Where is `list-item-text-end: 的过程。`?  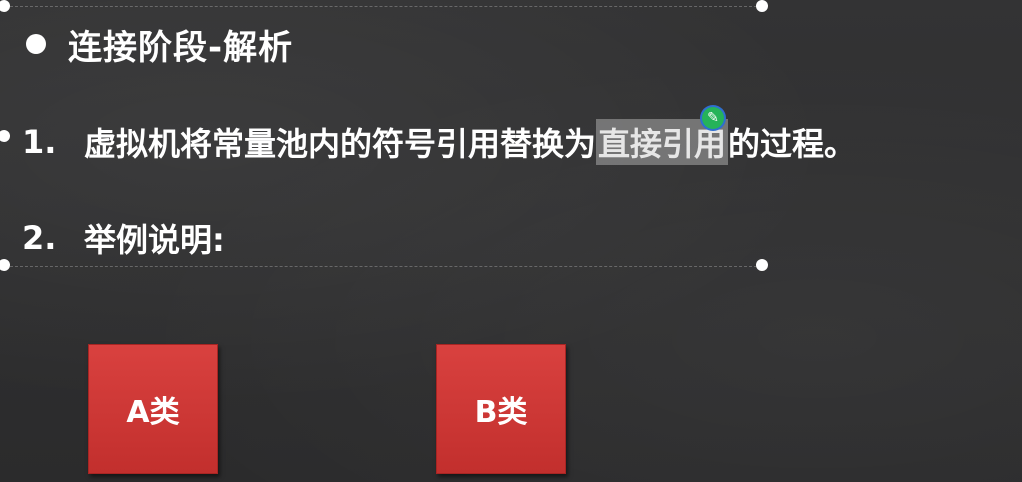
list-item-text-end: 的过程。 is located at coordinates (792, 144).